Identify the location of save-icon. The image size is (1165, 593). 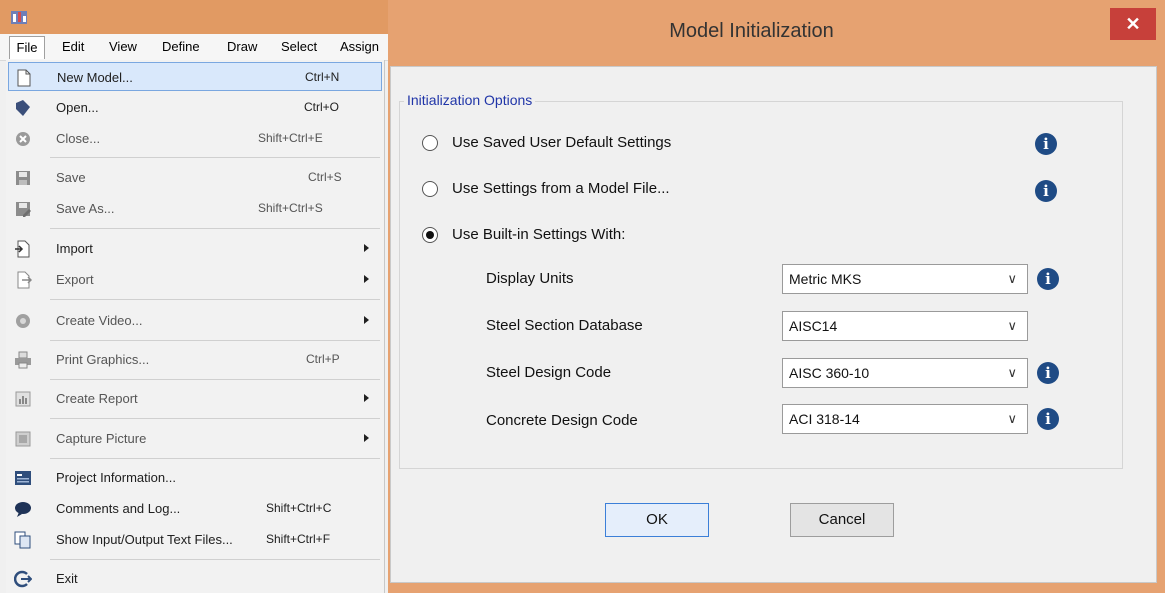
(23, 178).